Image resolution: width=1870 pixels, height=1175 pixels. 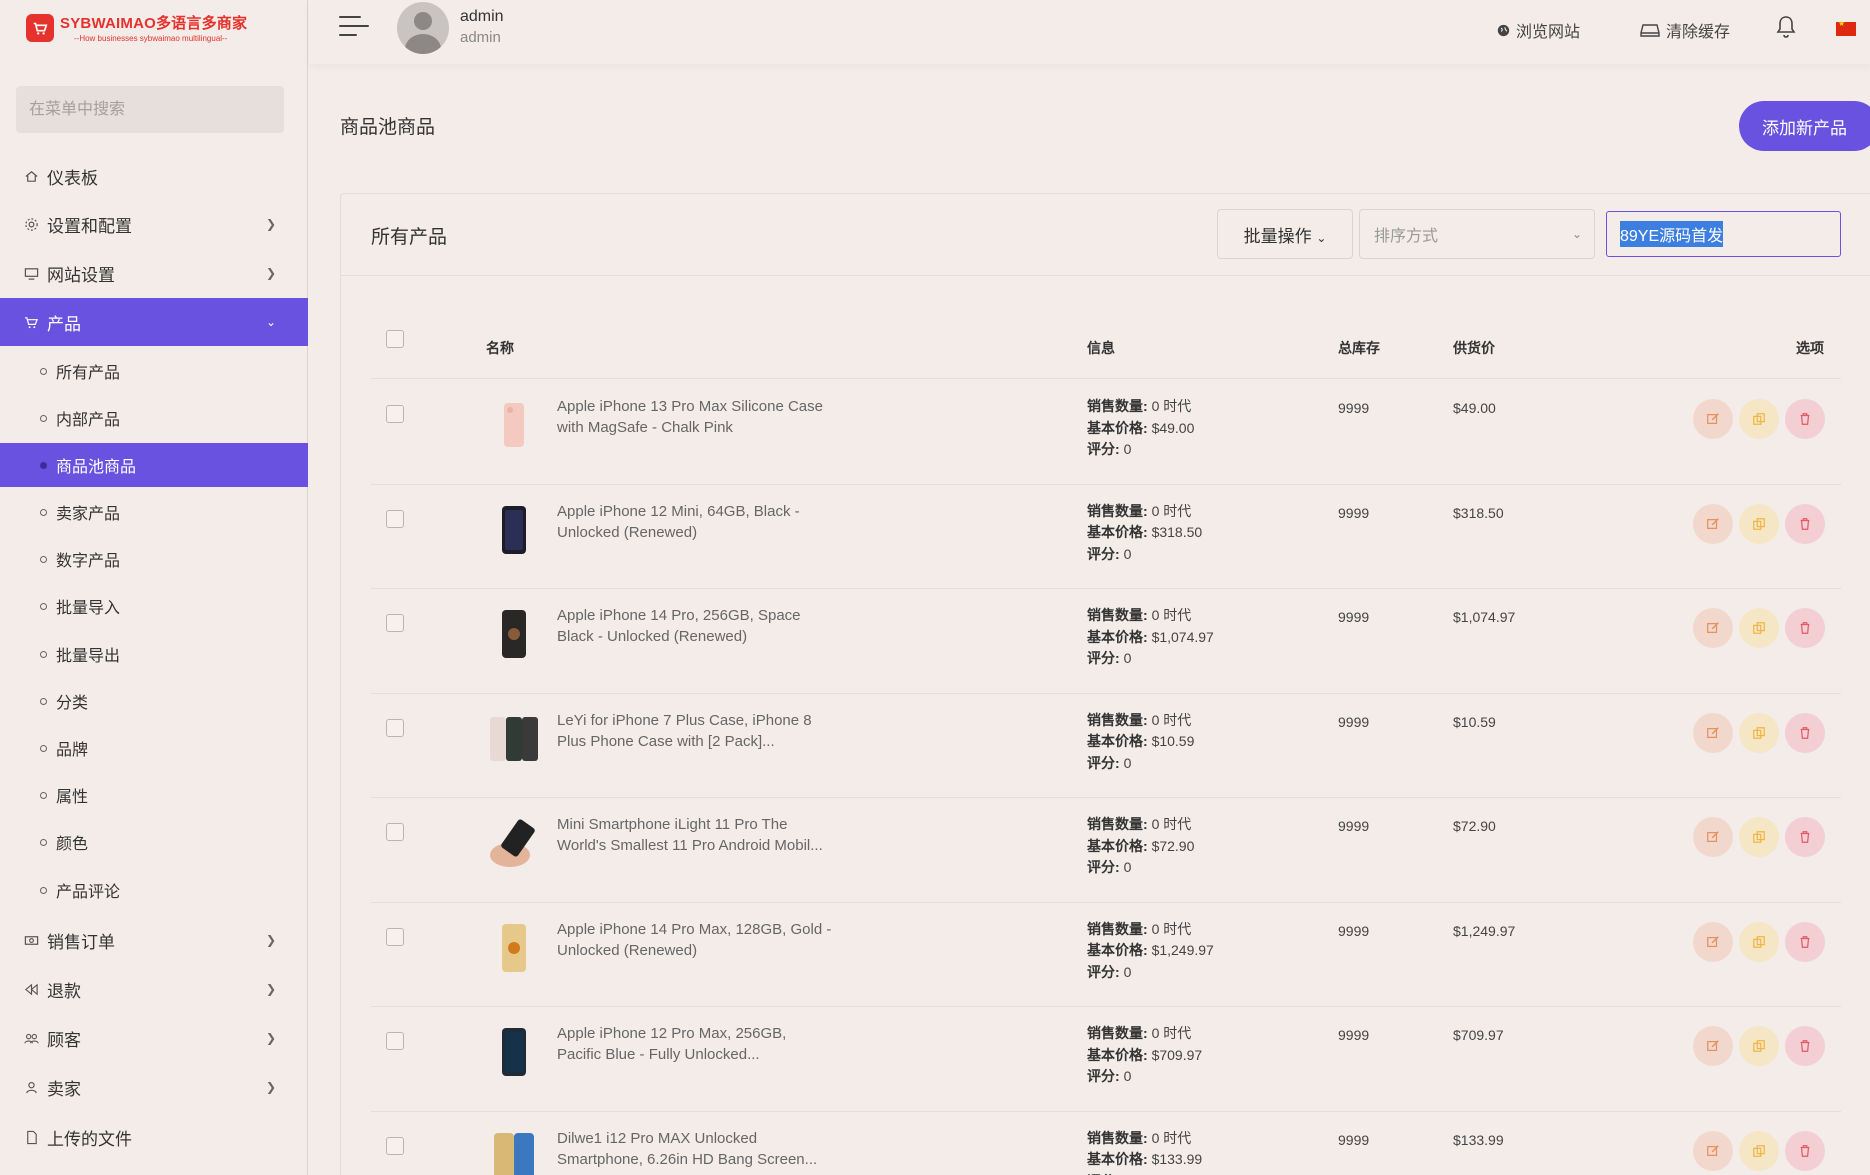 What do you see at coordinates (154, 989) in the screenshot?
I see `sidebar-item-refunds: 退款 ❯` at bounding box center [154, 989].